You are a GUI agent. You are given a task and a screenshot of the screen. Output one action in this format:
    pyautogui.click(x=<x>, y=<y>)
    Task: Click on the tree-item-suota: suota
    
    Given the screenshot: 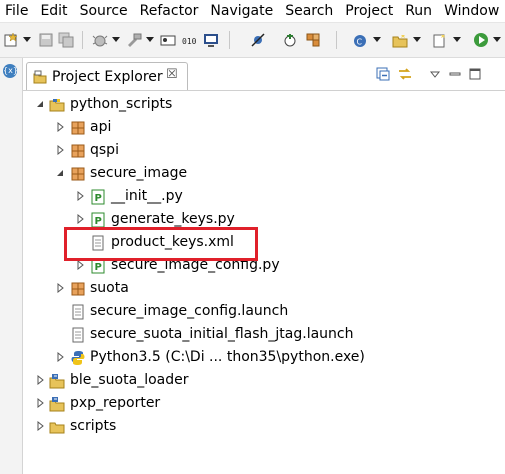 What is the action you would take?
    pyautogui.click(x=264, y=288)
    